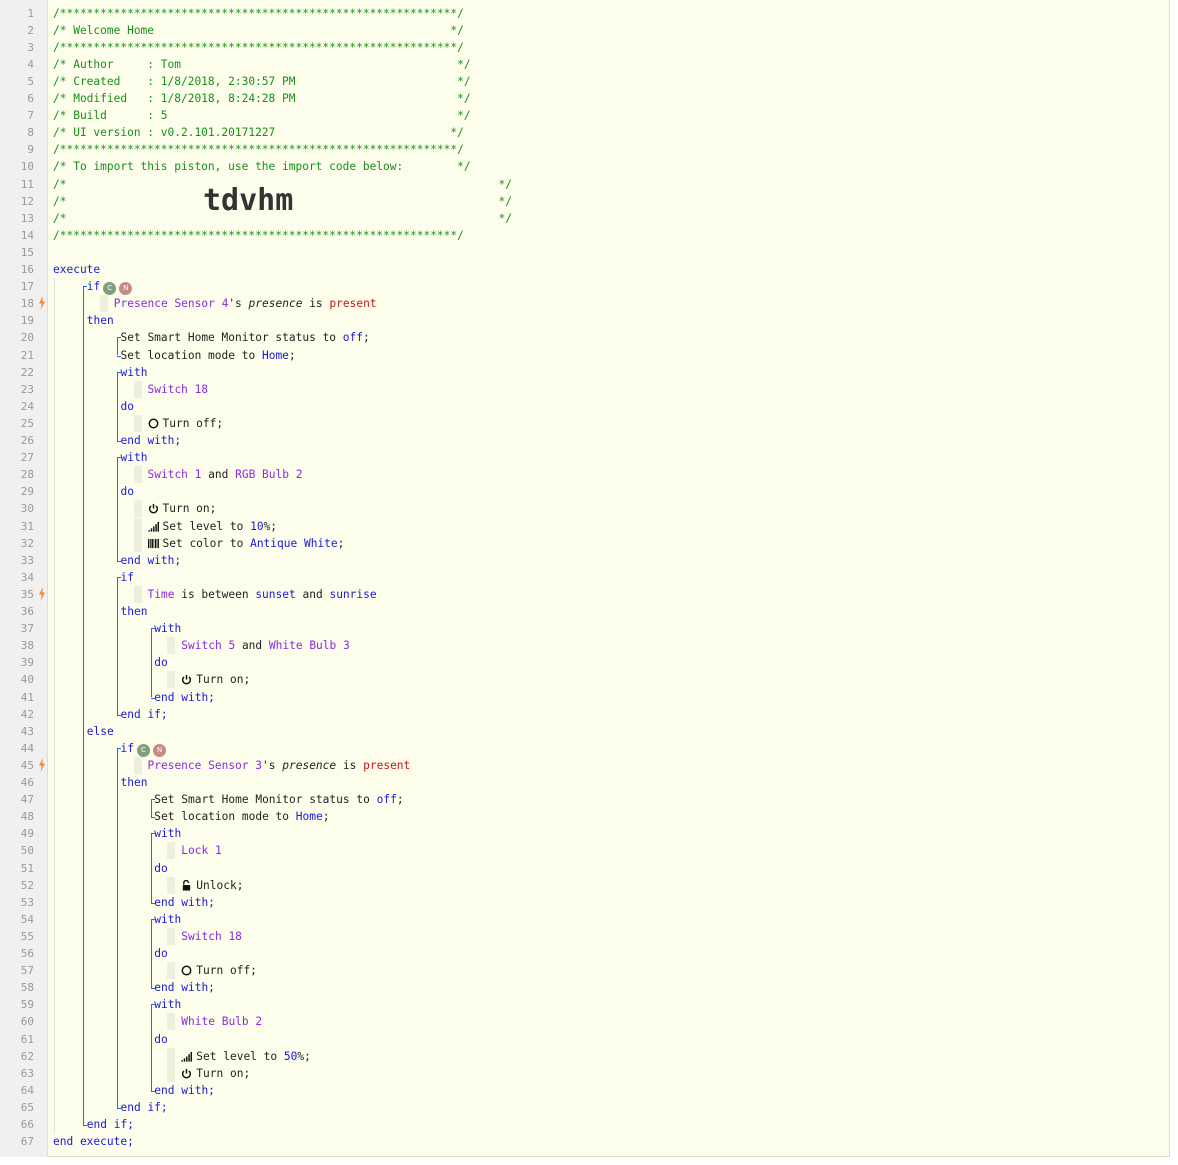 This screenshot has width=1178, height=1165. Describe the element at coordinates (178, 389) in the screenshot. I see `device-name: Switch 18` at that location.